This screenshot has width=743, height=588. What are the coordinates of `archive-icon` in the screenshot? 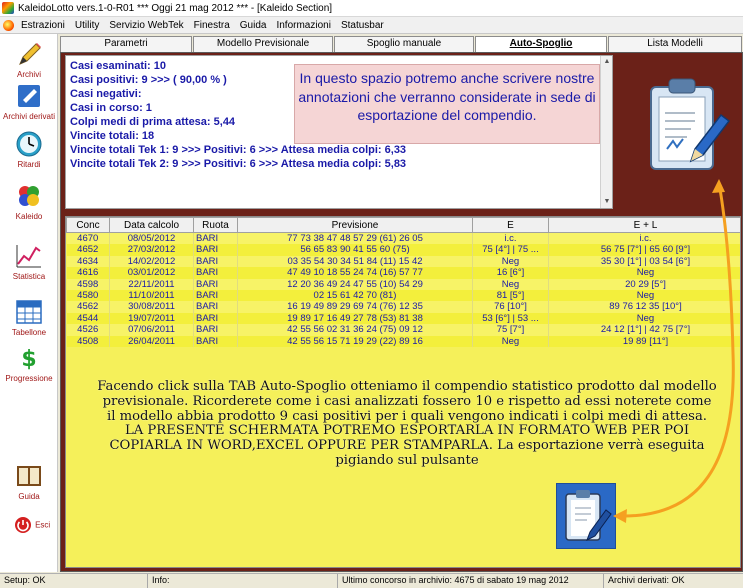 It's located at (29, 96).